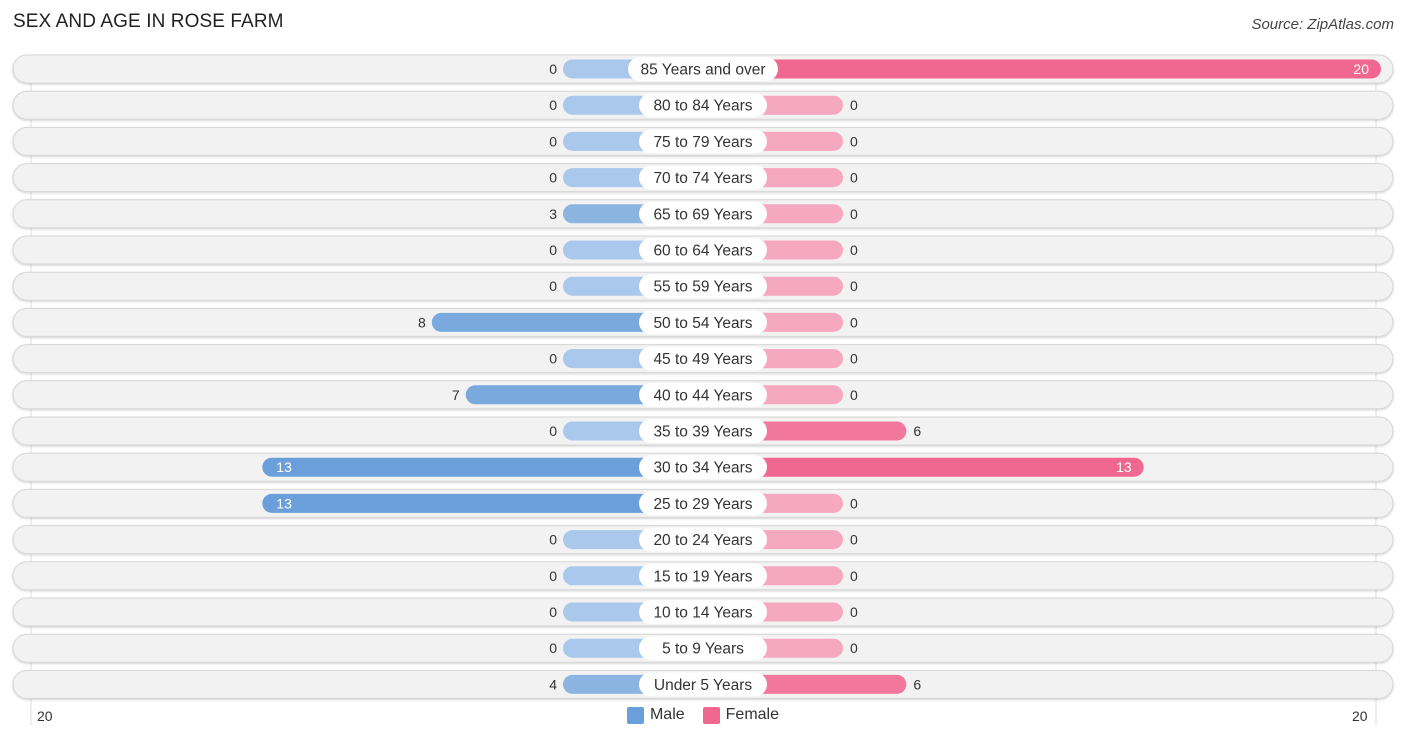 This screenshot has height=741, width=1406. What do you see at coordinates (553, 684) in the screenshot?
I see `value-label-male: 4` at bounding box center [553, 684].